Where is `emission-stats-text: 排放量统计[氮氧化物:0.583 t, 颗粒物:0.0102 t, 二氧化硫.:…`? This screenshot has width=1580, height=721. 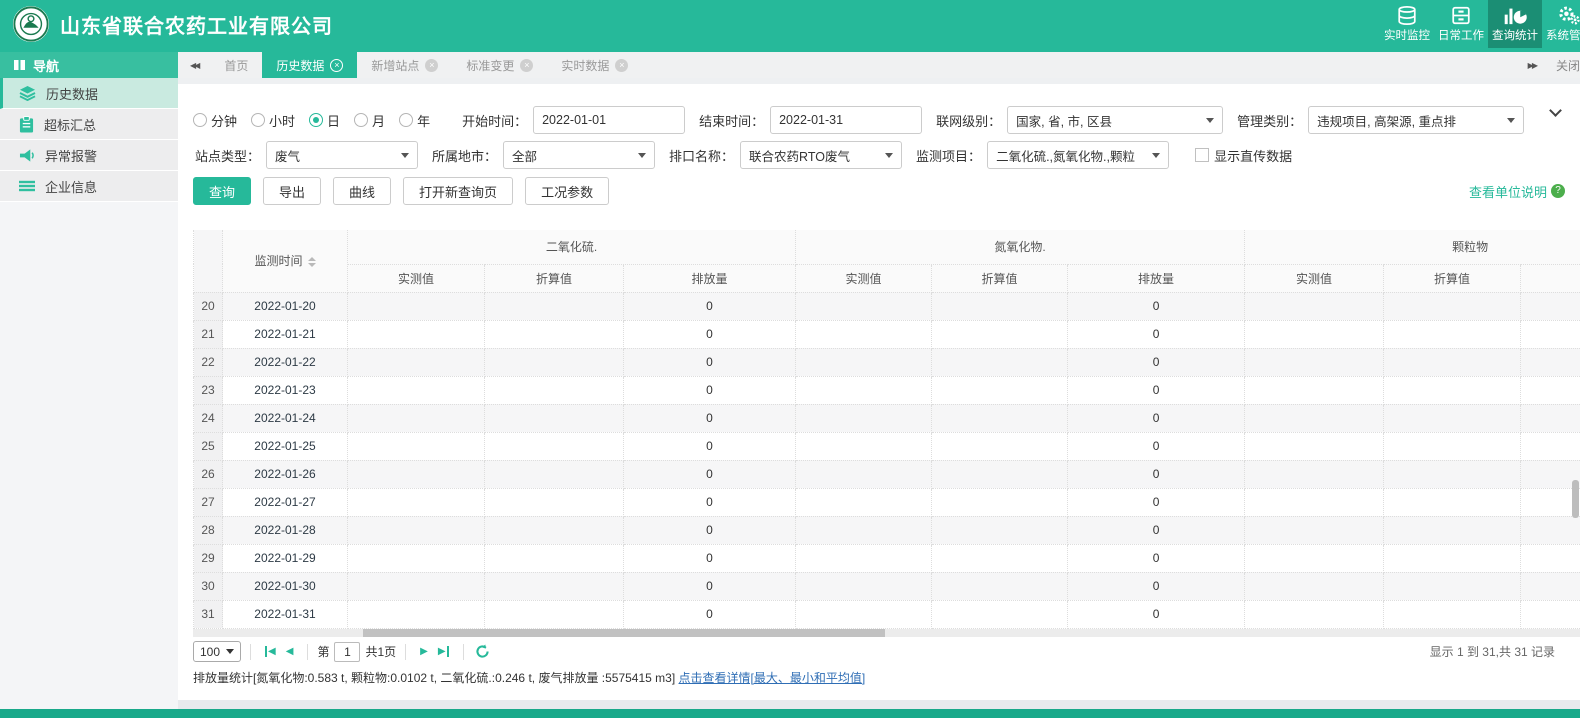 emission-stats-text: 排放量统计[氮氧化物:0.583 t, 颗粒物:0.0102 t, 二氧化硫.:… is located at coordinates (434, 677).